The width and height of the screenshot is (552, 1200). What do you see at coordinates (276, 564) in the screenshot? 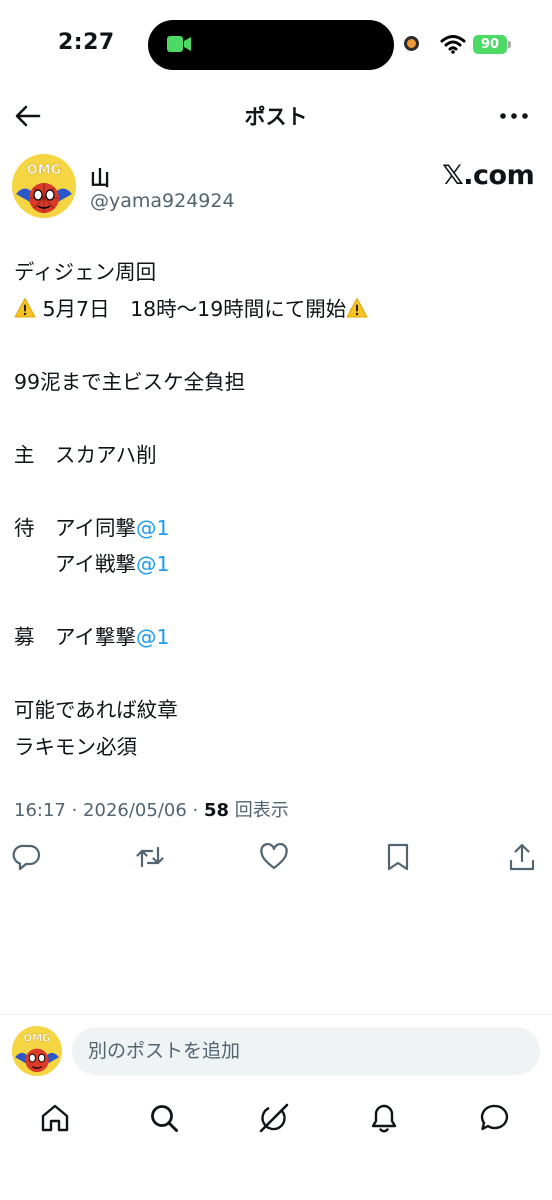
I see `tweet-line: アイ戦撃@1` at bounding box center [276, 564].